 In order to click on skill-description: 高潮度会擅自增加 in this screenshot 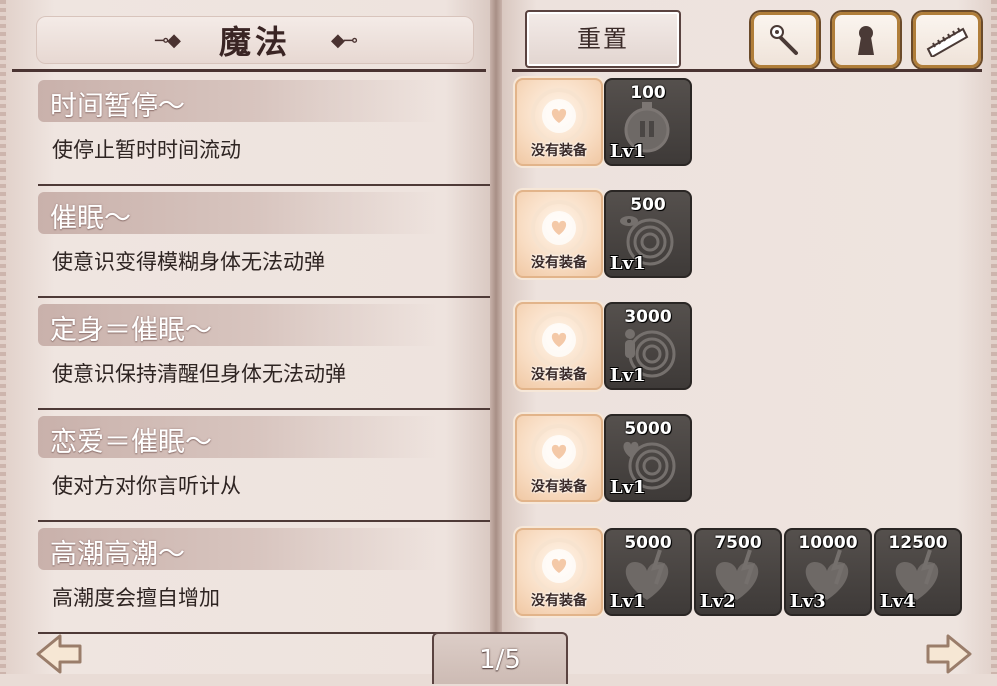, I will do `click(136, 598)`.